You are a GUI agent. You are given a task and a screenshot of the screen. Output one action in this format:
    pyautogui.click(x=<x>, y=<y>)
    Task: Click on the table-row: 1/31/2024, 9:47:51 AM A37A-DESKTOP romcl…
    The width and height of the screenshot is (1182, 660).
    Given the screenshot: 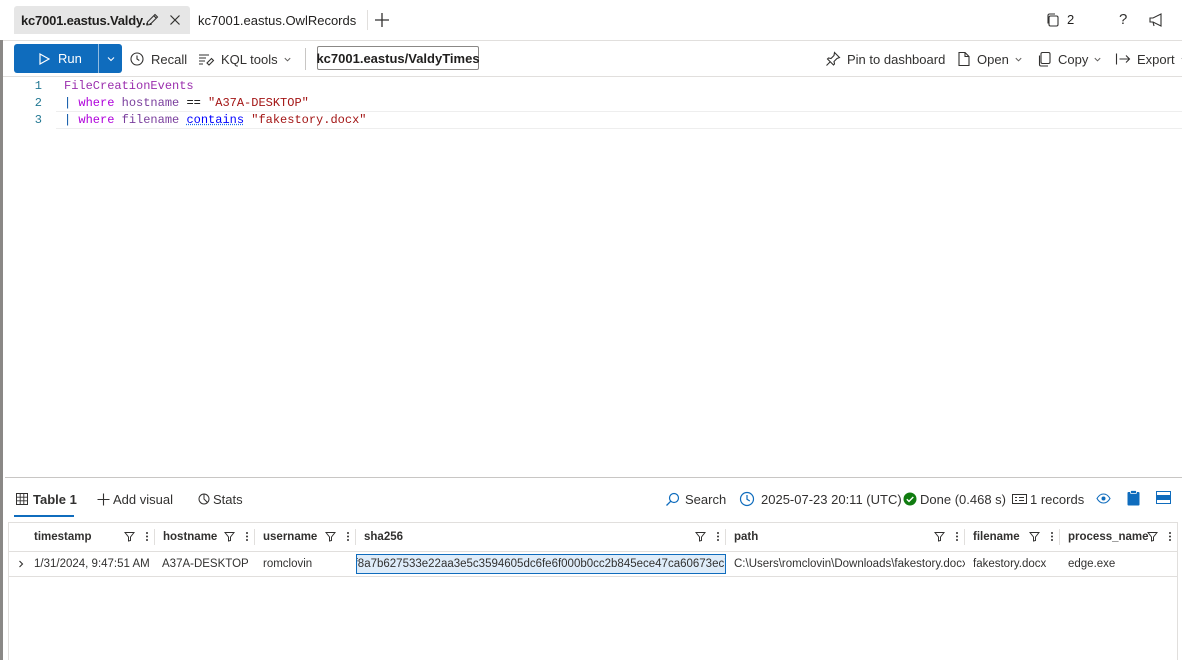 What is the action you would take?
    pyautogui.click(x=593, y=564)
    